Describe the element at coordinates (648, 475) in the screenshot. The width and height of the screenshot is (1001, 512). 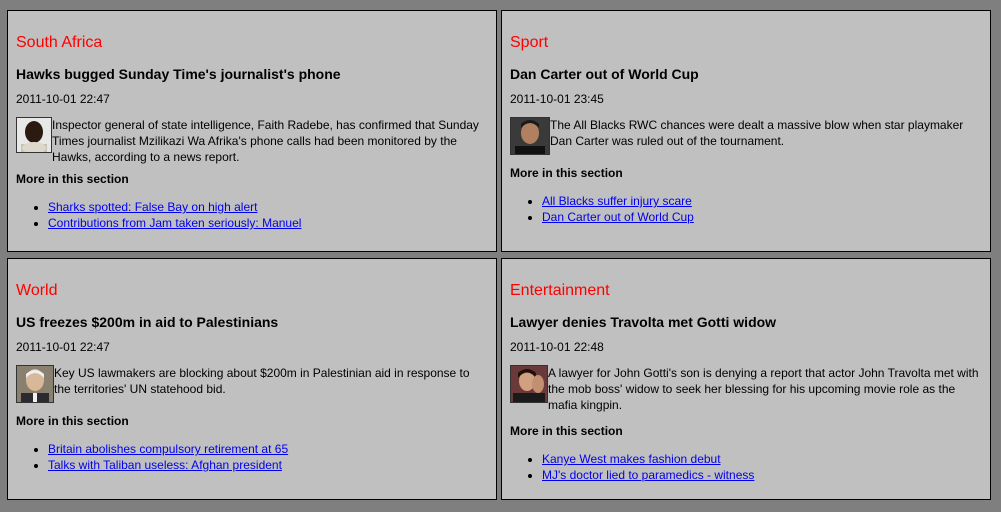
I see `related-link: MJ's doctor lied to paramedics - witness` at that location.